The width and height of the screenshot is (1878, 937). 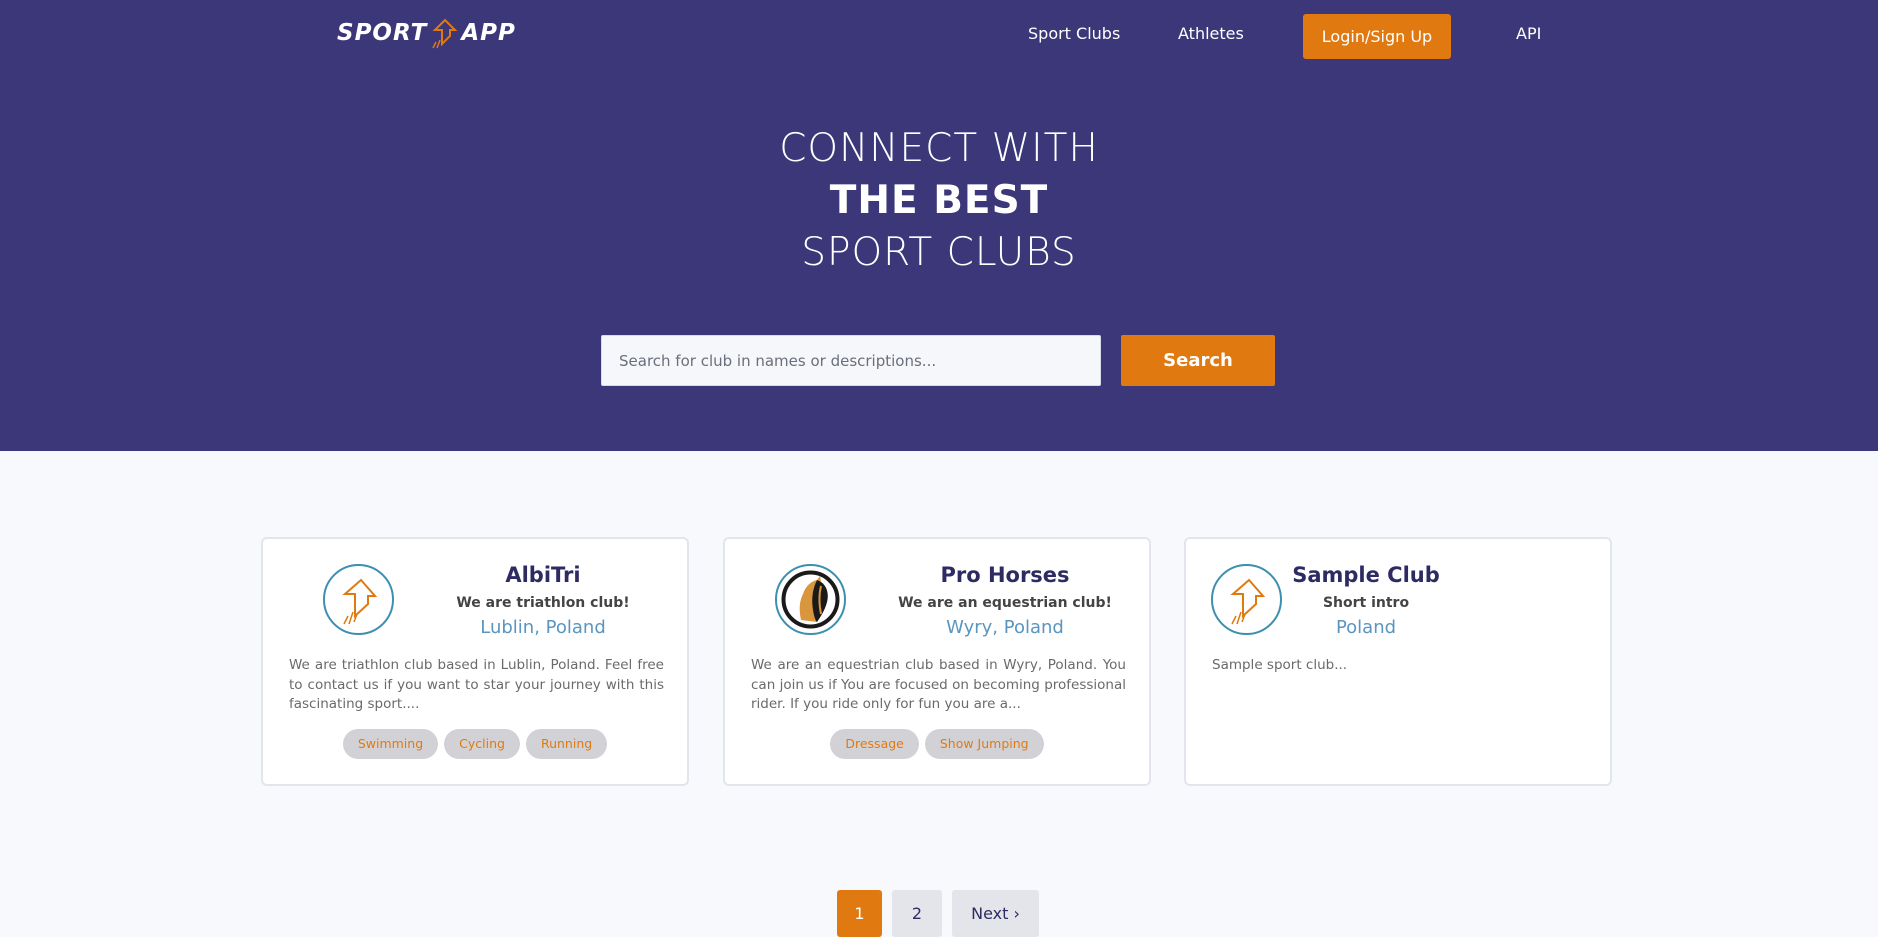 I want to click on next-page-button: Next ›, so click(x=995, y=913).